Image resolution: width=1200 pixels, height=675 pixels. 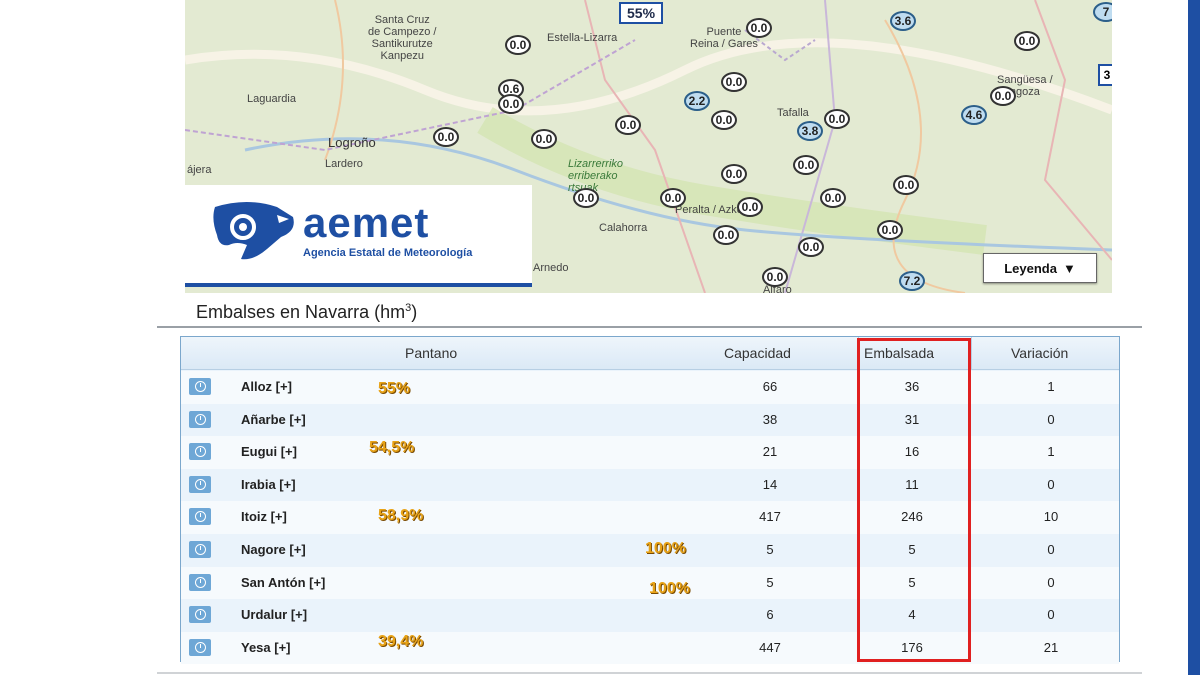 I want to click on table-header: Pantano Capacidad Embalsada Variación, so click(x=650, y=353).